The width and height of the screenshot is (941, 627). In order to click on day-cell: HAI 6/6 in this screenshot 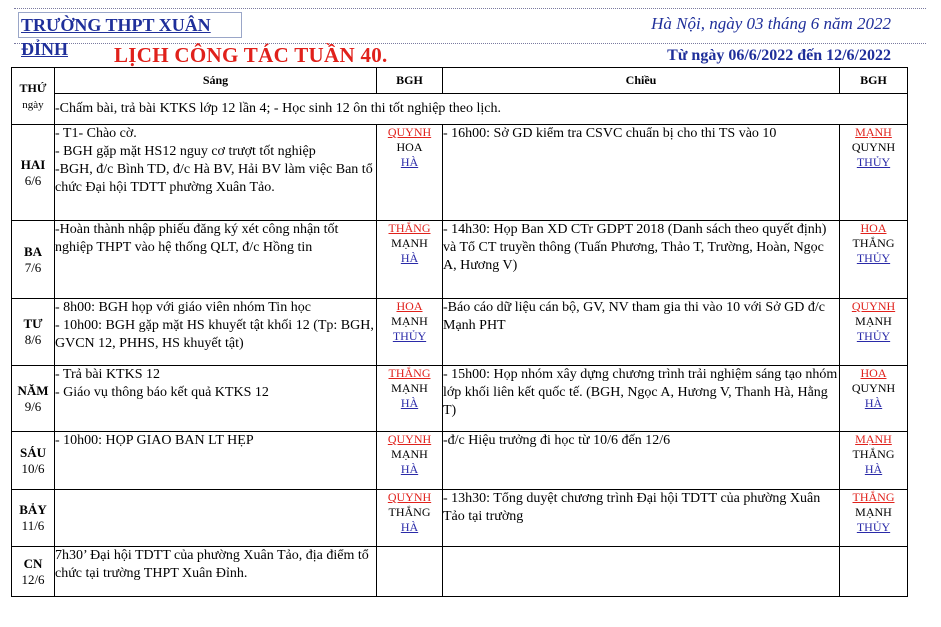, I will do `click(33, 172)`.